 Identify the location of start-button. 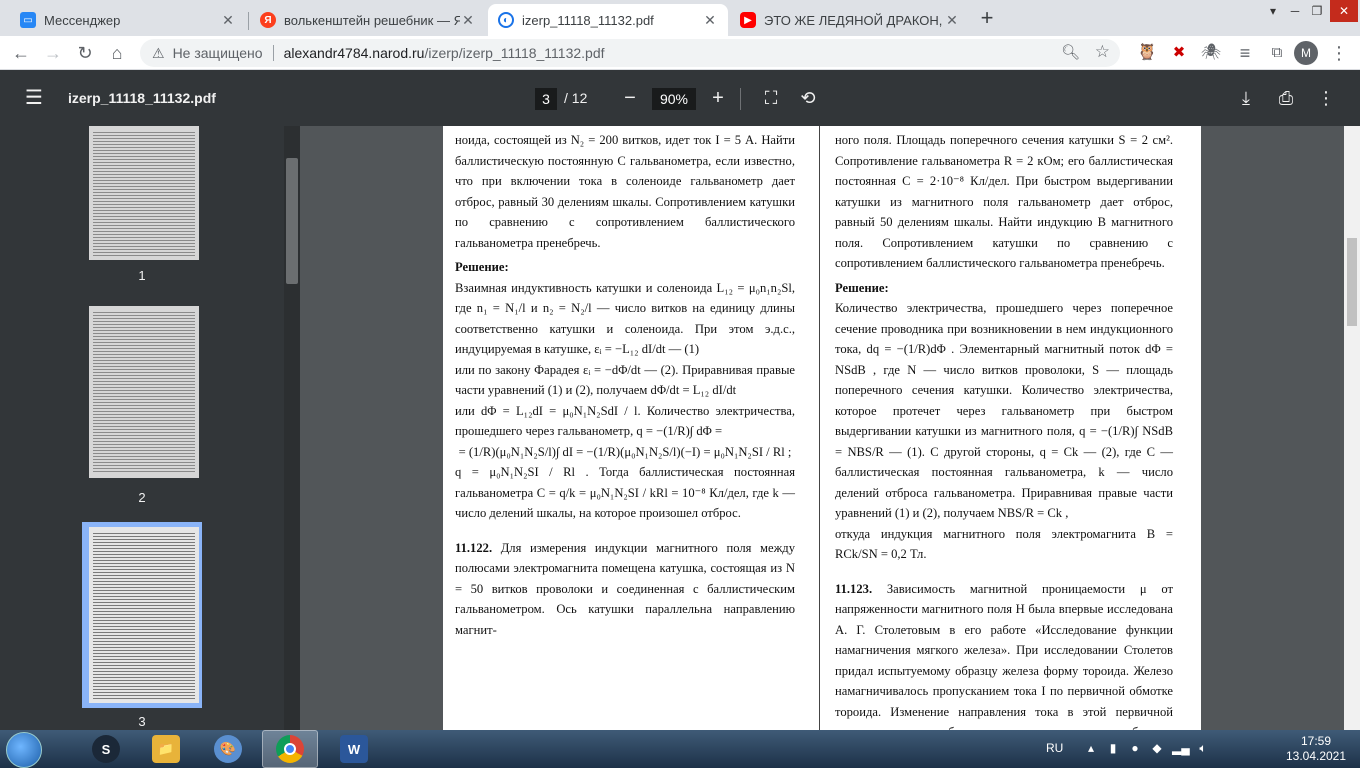
(24, 750).